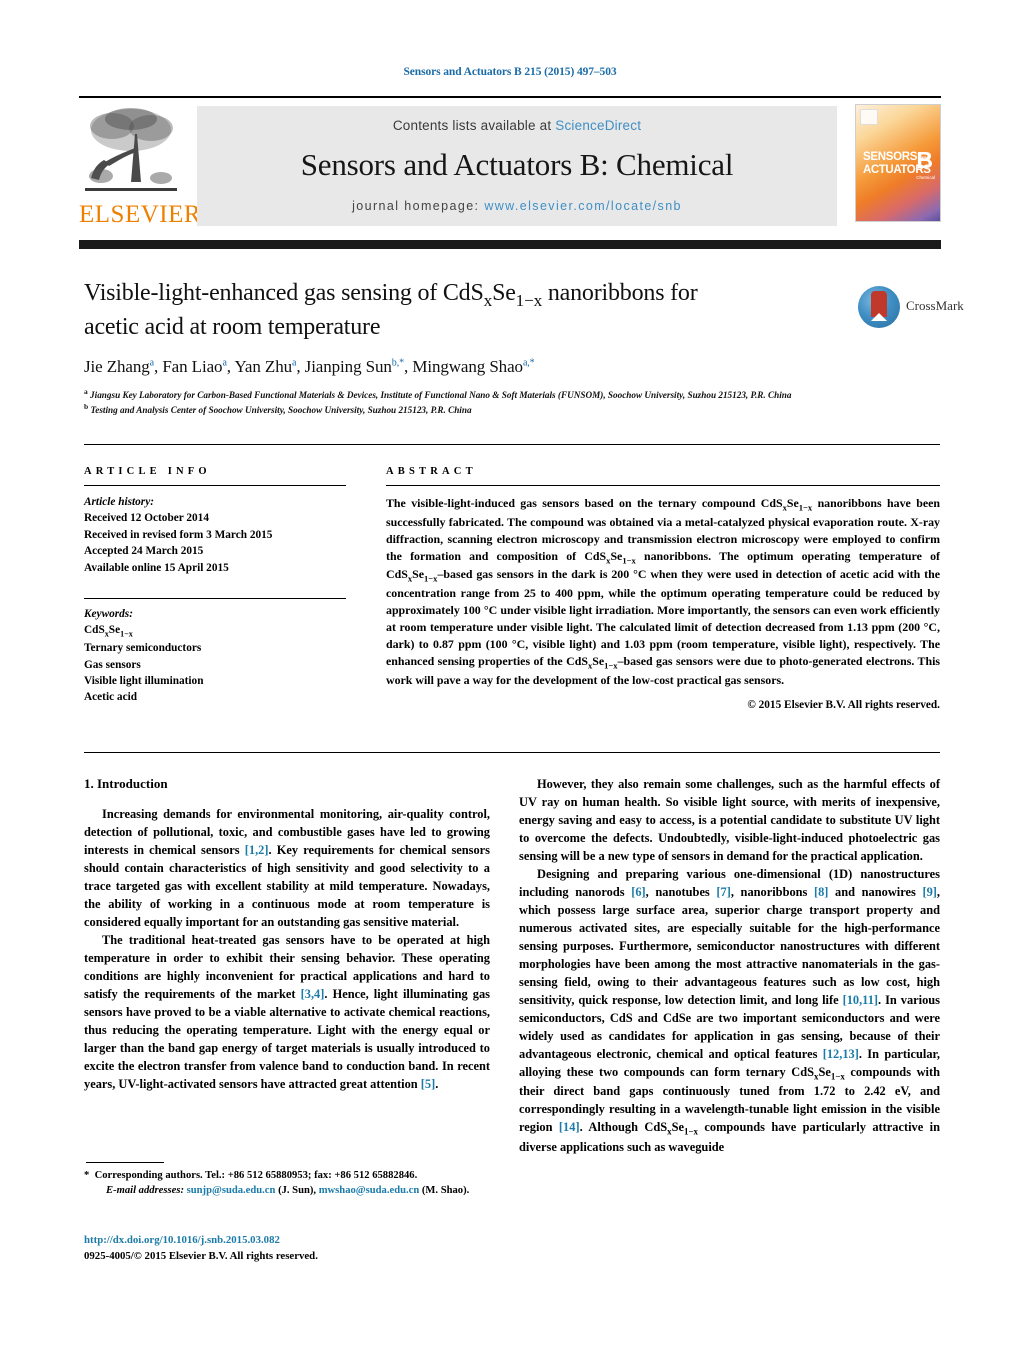 This screenshot has height=1351, width=1020. What do you see at coordinates (111, 697) in the screenshot?
I see `keyword-item: Acetic acid` at bounding box center [111, 697].